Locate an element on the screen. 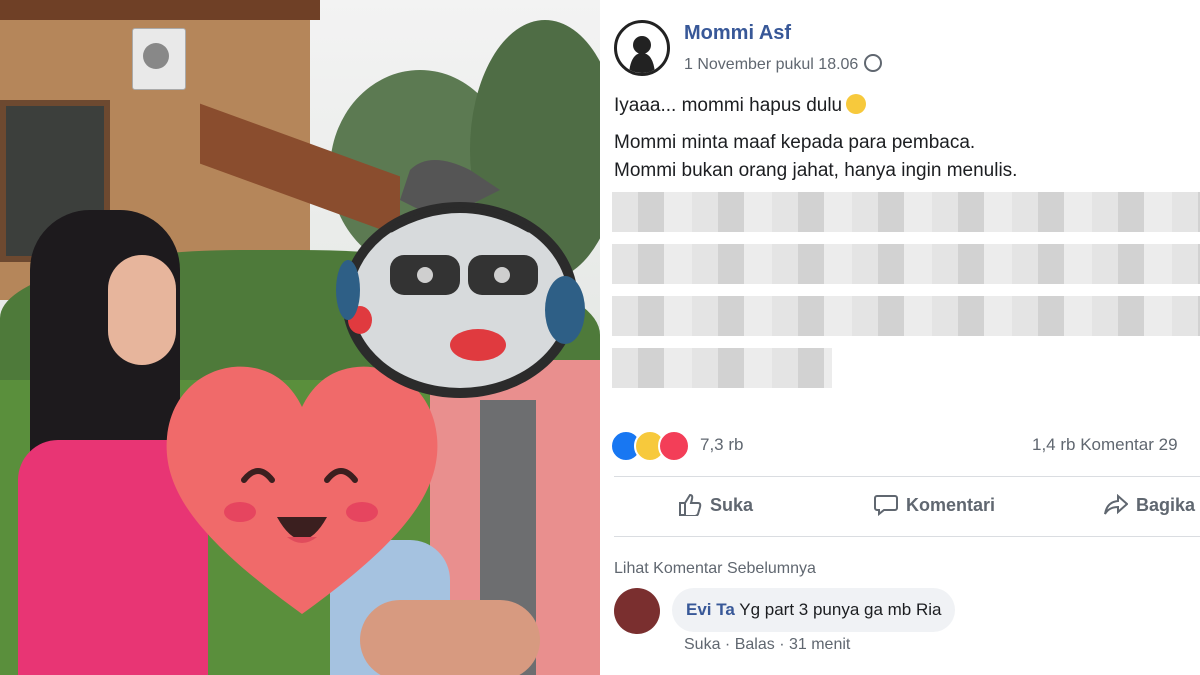 This screenshot has height=675, width=1200. comment-share-count: 1,4 rb Komentar 29 is located at coordinates (1105, 445).